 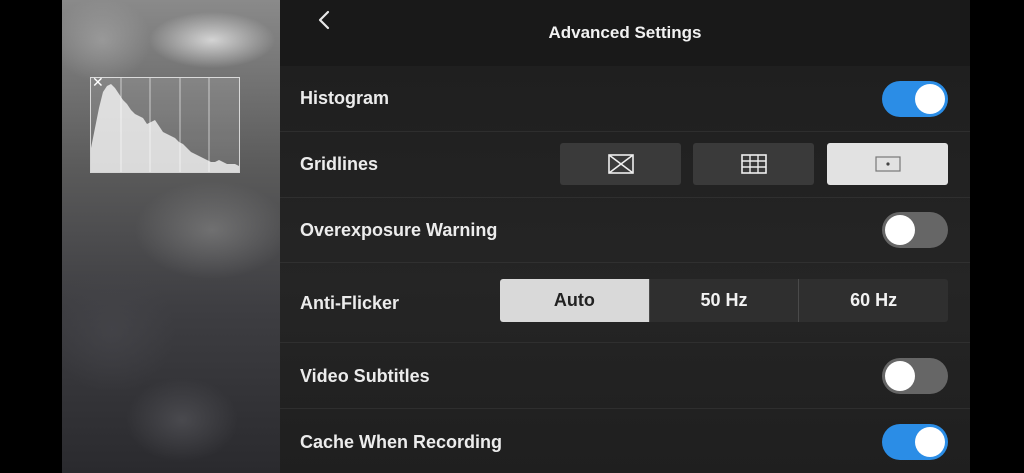 I want to click on gridlines-diagonal-button, so click(x=620, y=164).